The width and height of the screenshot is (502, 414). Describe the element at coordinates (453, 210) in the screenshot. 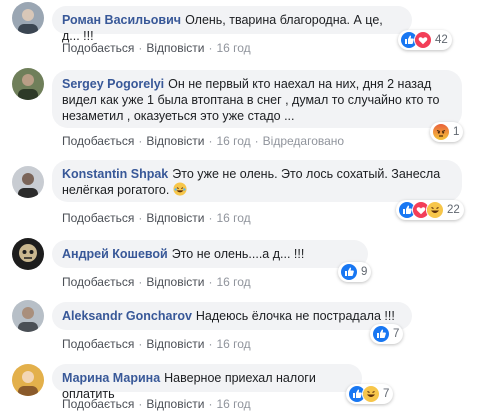

I see `reaction-count: 22` at that location.